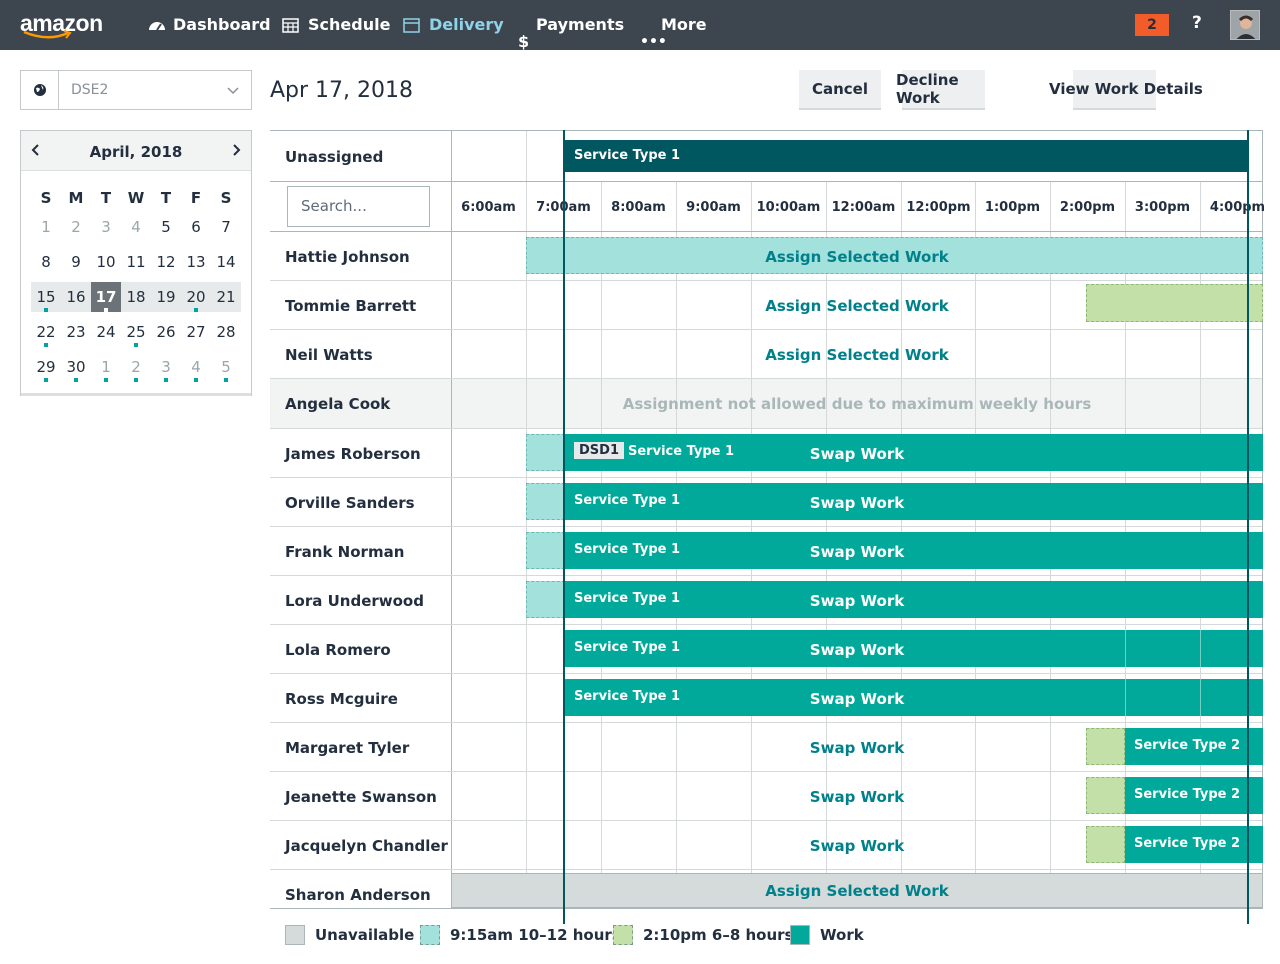 Image resolution: width=1280 pixels, height=964 pixels. I want to click on nav-more: ••• More, so click(673, 25).